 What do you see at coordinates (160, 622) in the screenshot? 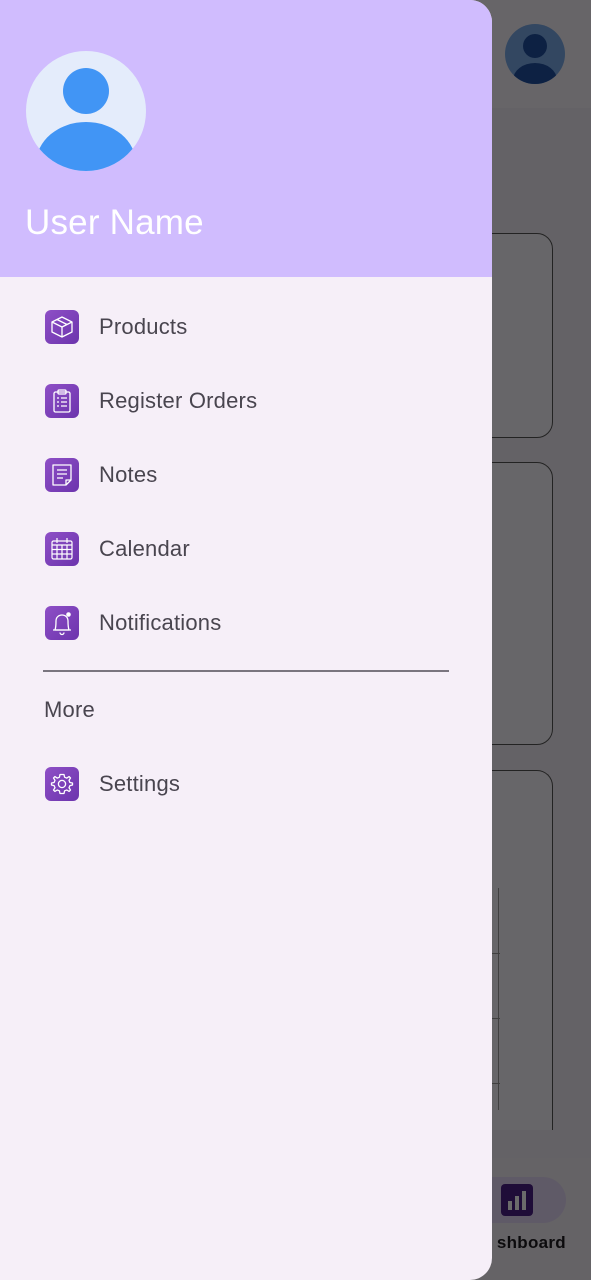
I see `menu-item-label: Notifications` at bounding box center [160, 622].